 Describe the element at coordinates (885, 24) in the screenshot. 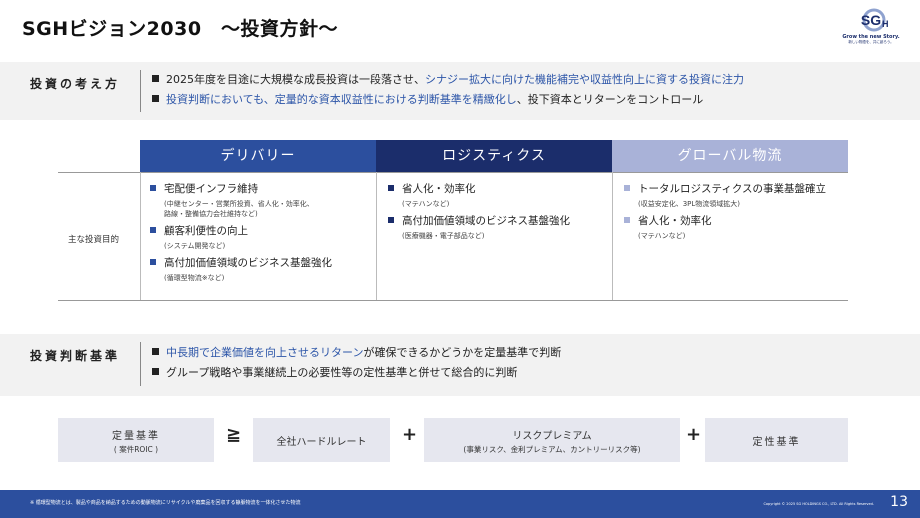

I see `svg-text: H` at that location.